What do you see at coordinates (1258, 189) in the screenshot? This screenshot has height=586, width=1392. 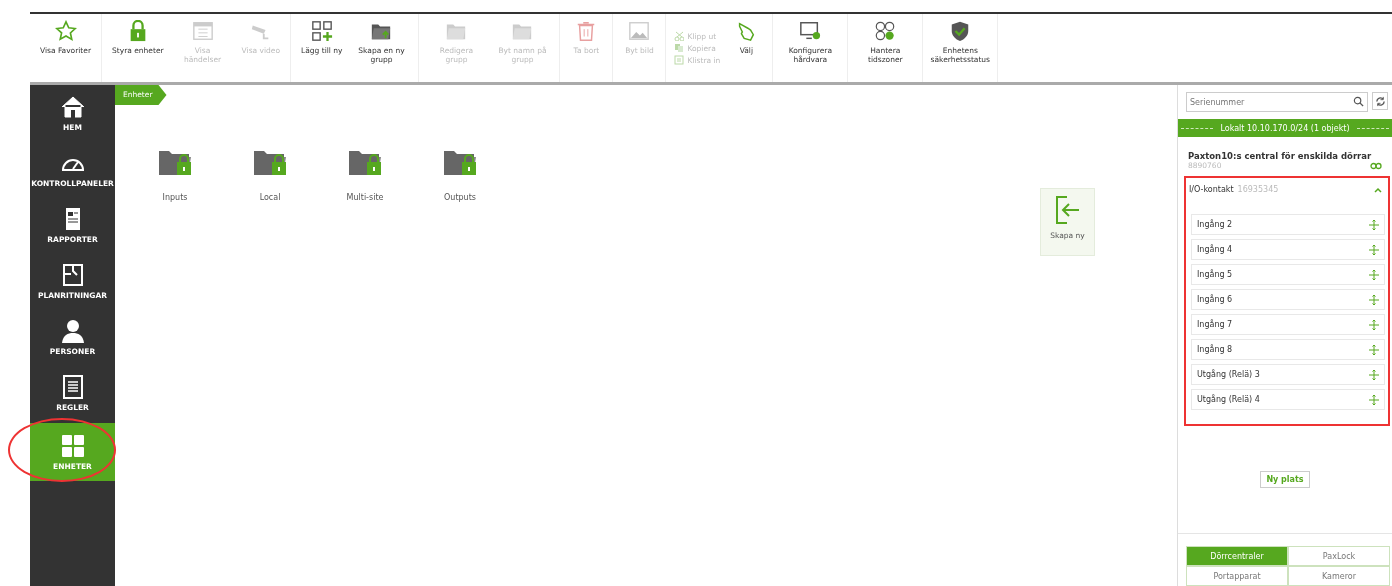 I see `module-serial: 16935345` at bounding box center [1258, 189].